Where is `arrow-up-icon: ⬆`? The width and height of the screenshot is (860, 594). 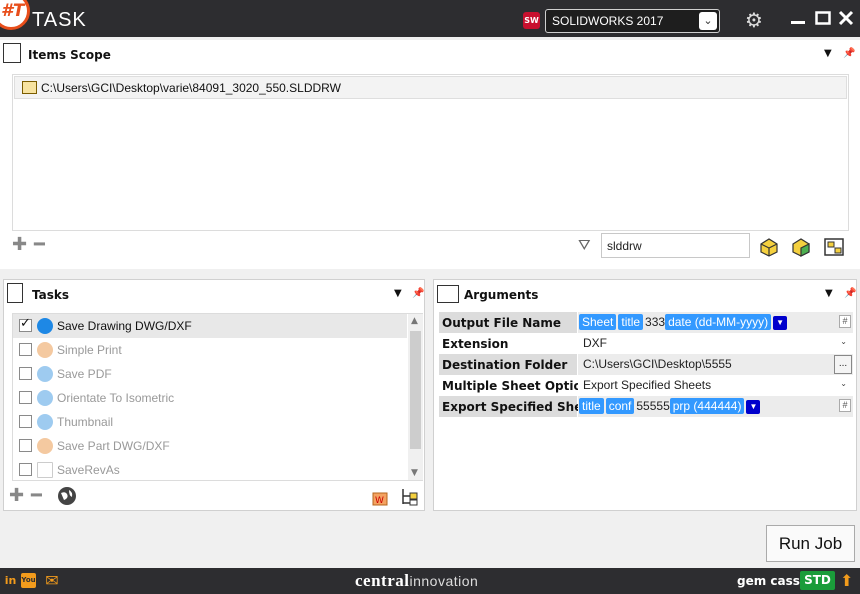 arrow-up-icon: ⬆ is located at coordinates (846, 580).